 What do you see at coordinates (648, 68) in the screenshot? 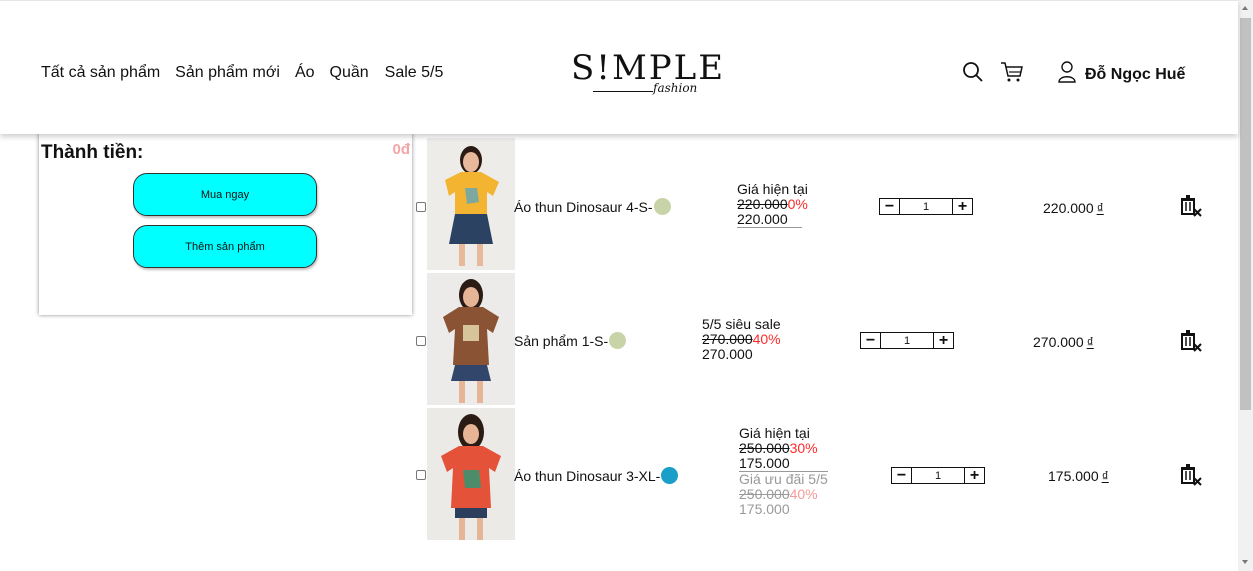
I see `logo-wordmark: S!MPLE` at bounding box center [648, 68].